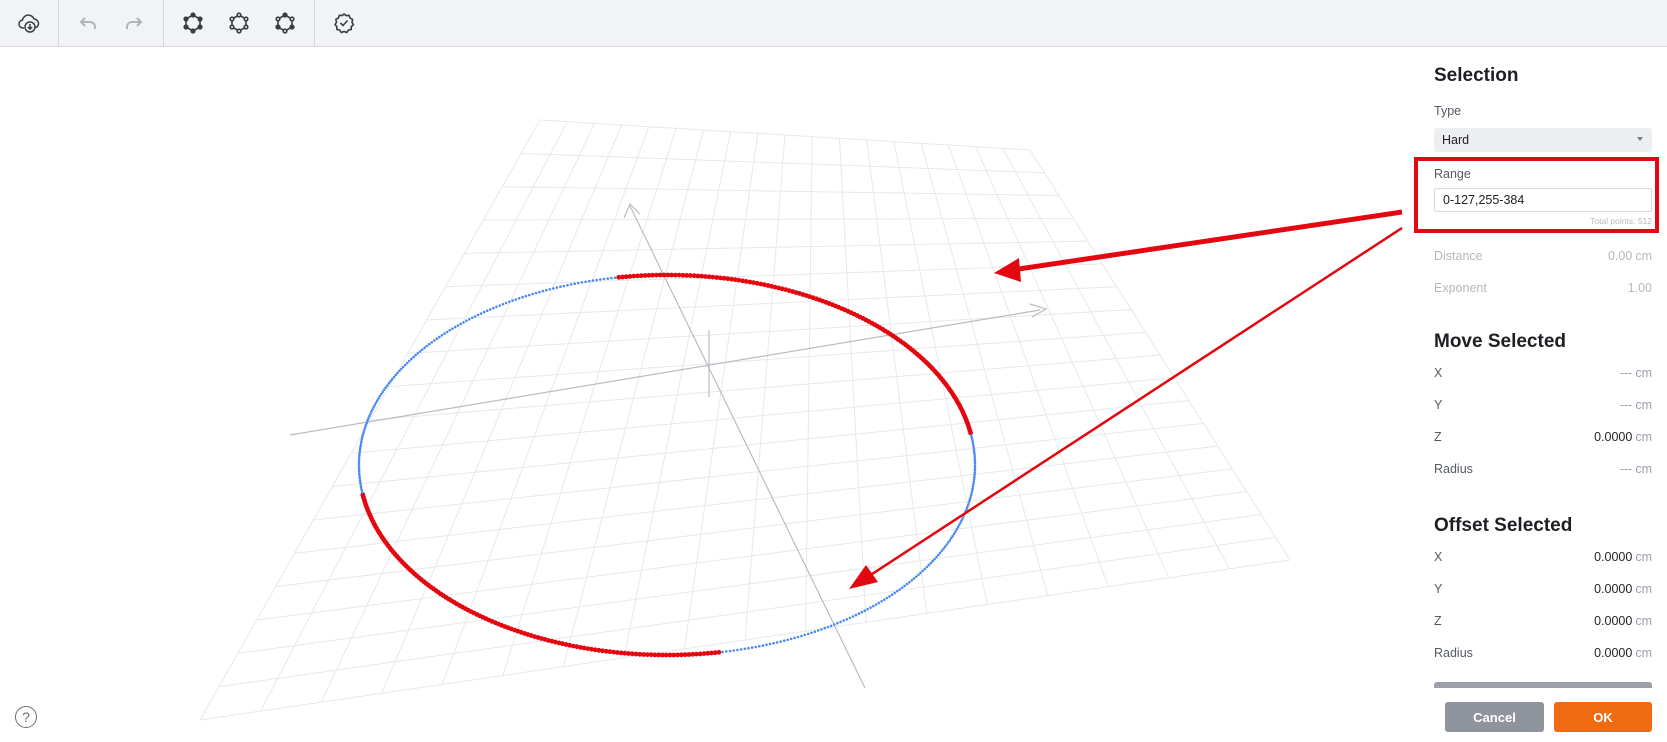 The height and width of the screenshot is (742, 1667). I want to click on offset-z-value: 0.0000 cm, so click(1623, 621).